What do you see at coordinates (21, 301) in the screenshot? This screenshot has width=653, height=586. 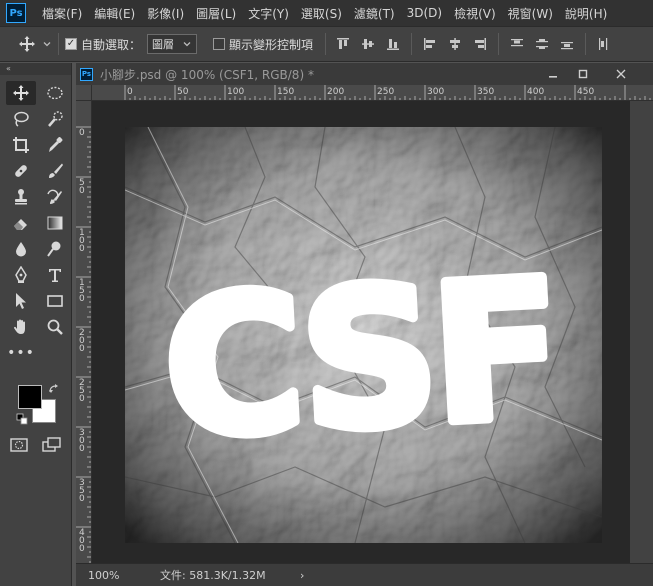 I see `path-select-tool` at bounding box center [21, 301].